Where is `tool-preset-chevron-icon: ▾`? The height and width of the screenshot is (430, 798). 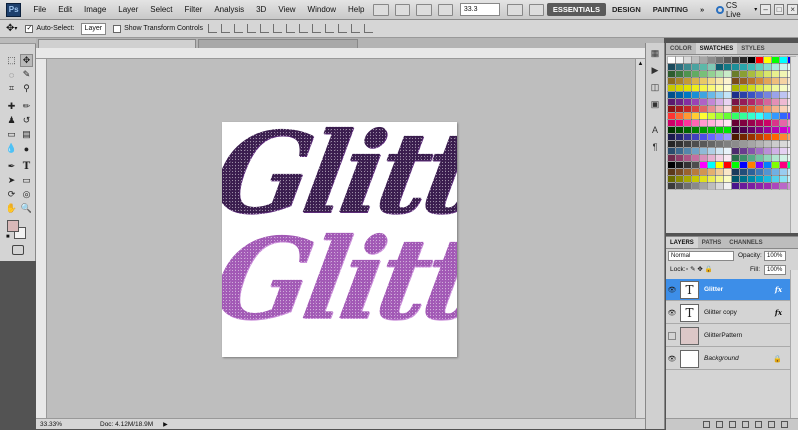 tool-preset-chevron-icon: ▾ is located at coordinates (15, 28).